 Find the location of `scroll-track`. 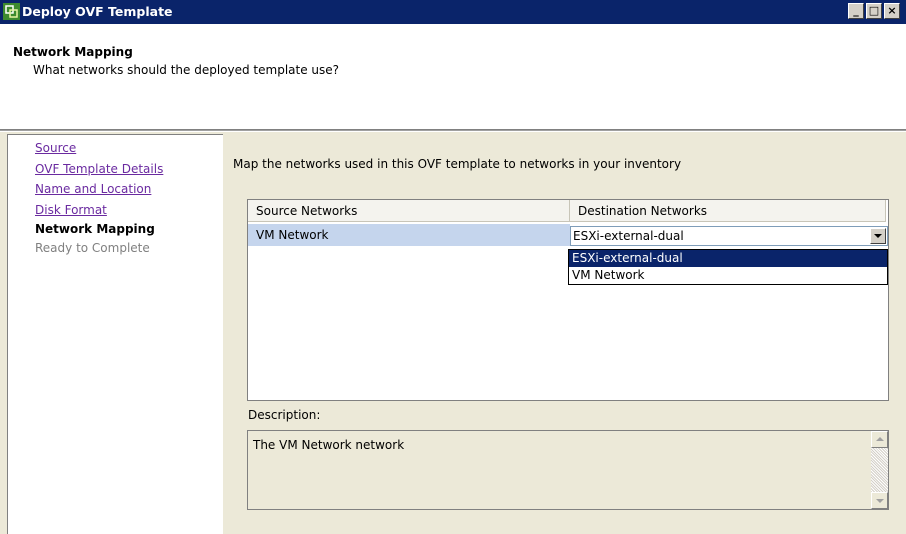

scroll-track is located at coordinates (879, 470).